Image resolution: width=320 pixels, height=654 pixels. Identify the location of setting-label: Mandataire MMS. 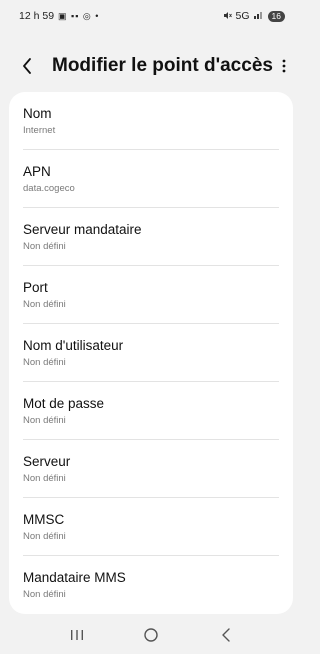
(74, 577).